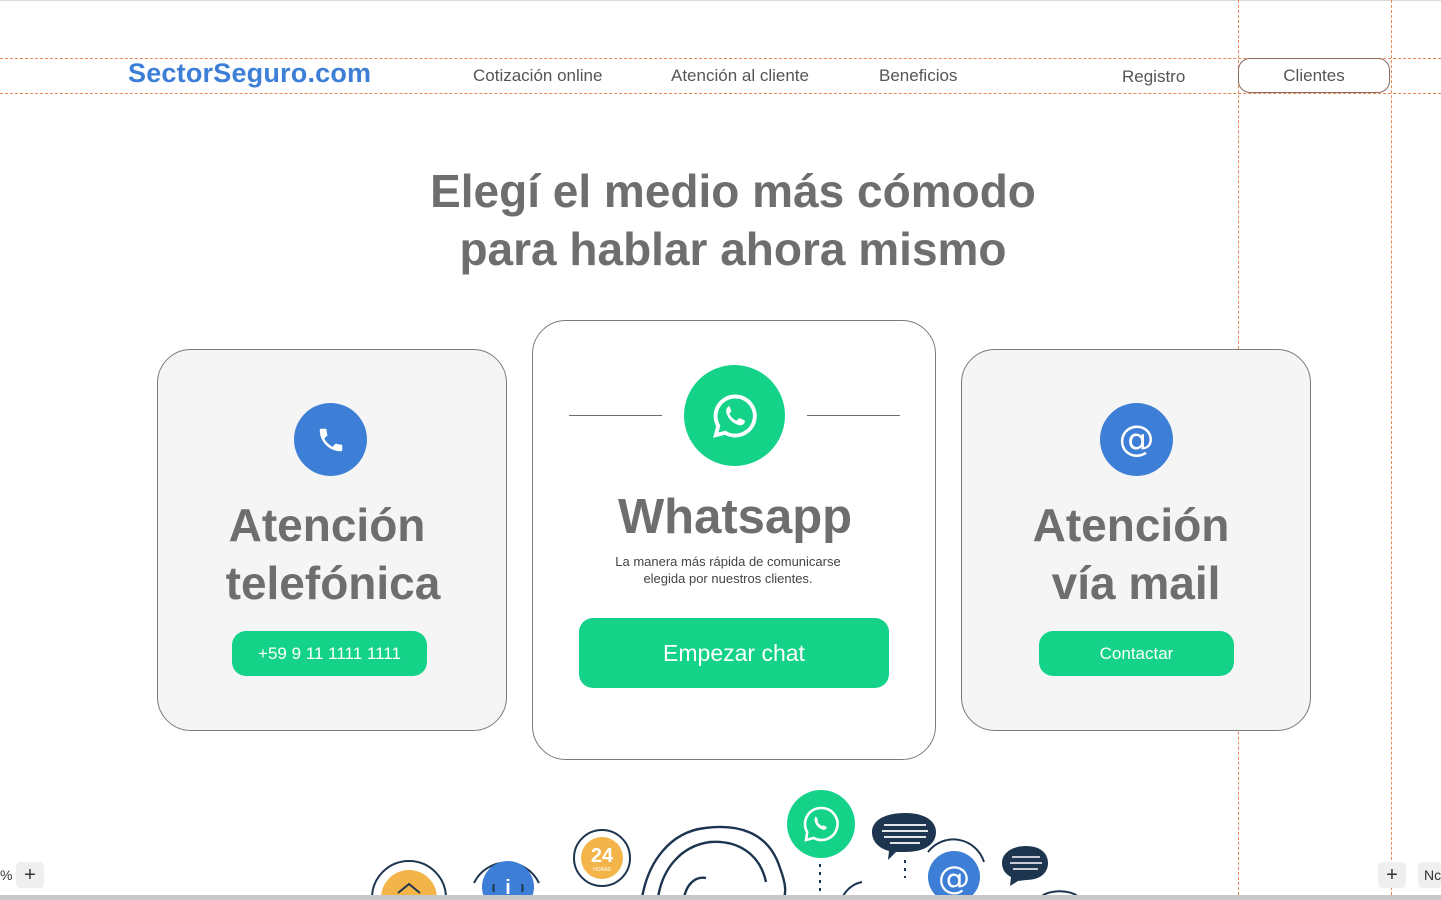  Describe the element at coordinates (1153, 77) in the screenshot. I see `register-link: Registro` at that location.